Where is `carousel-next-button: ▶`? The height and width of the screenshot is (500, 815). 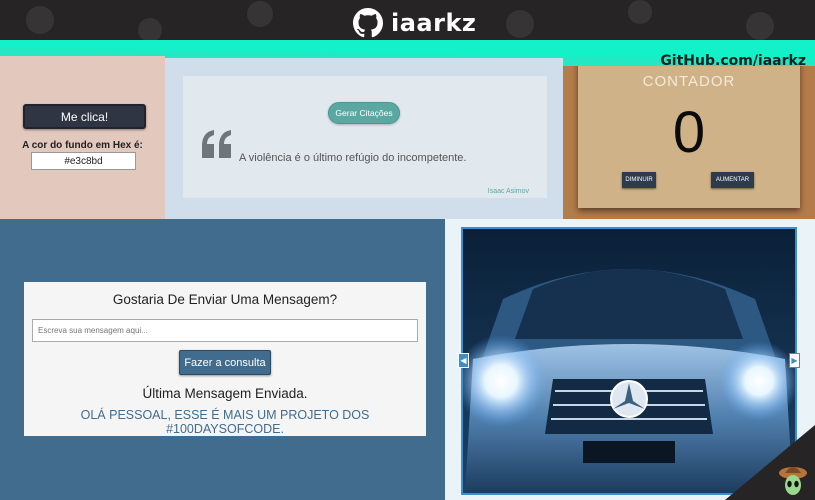
carousel-next-button: ▶ is located at coordinates (794, 360).